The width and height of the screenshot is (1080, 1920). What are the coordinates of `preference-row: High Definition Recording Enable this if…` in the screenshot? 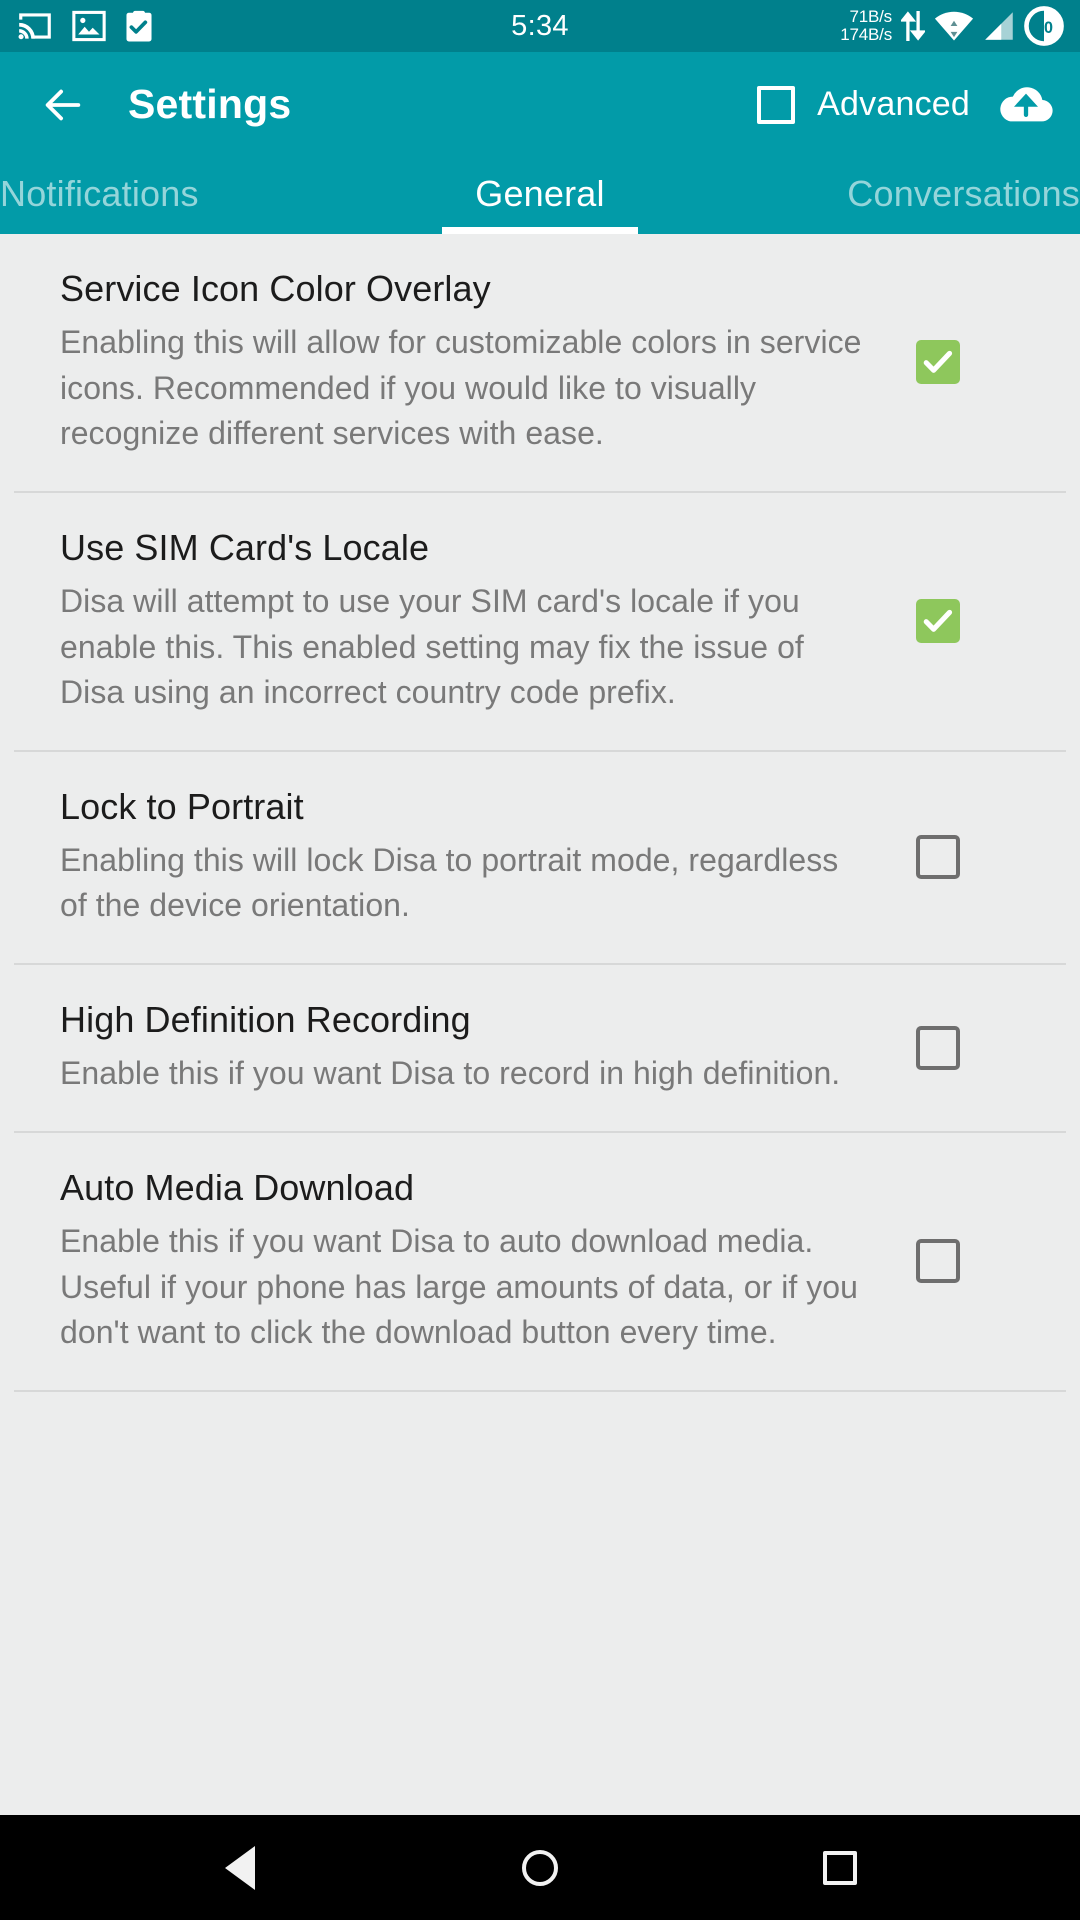 It's located at (540, 1048).